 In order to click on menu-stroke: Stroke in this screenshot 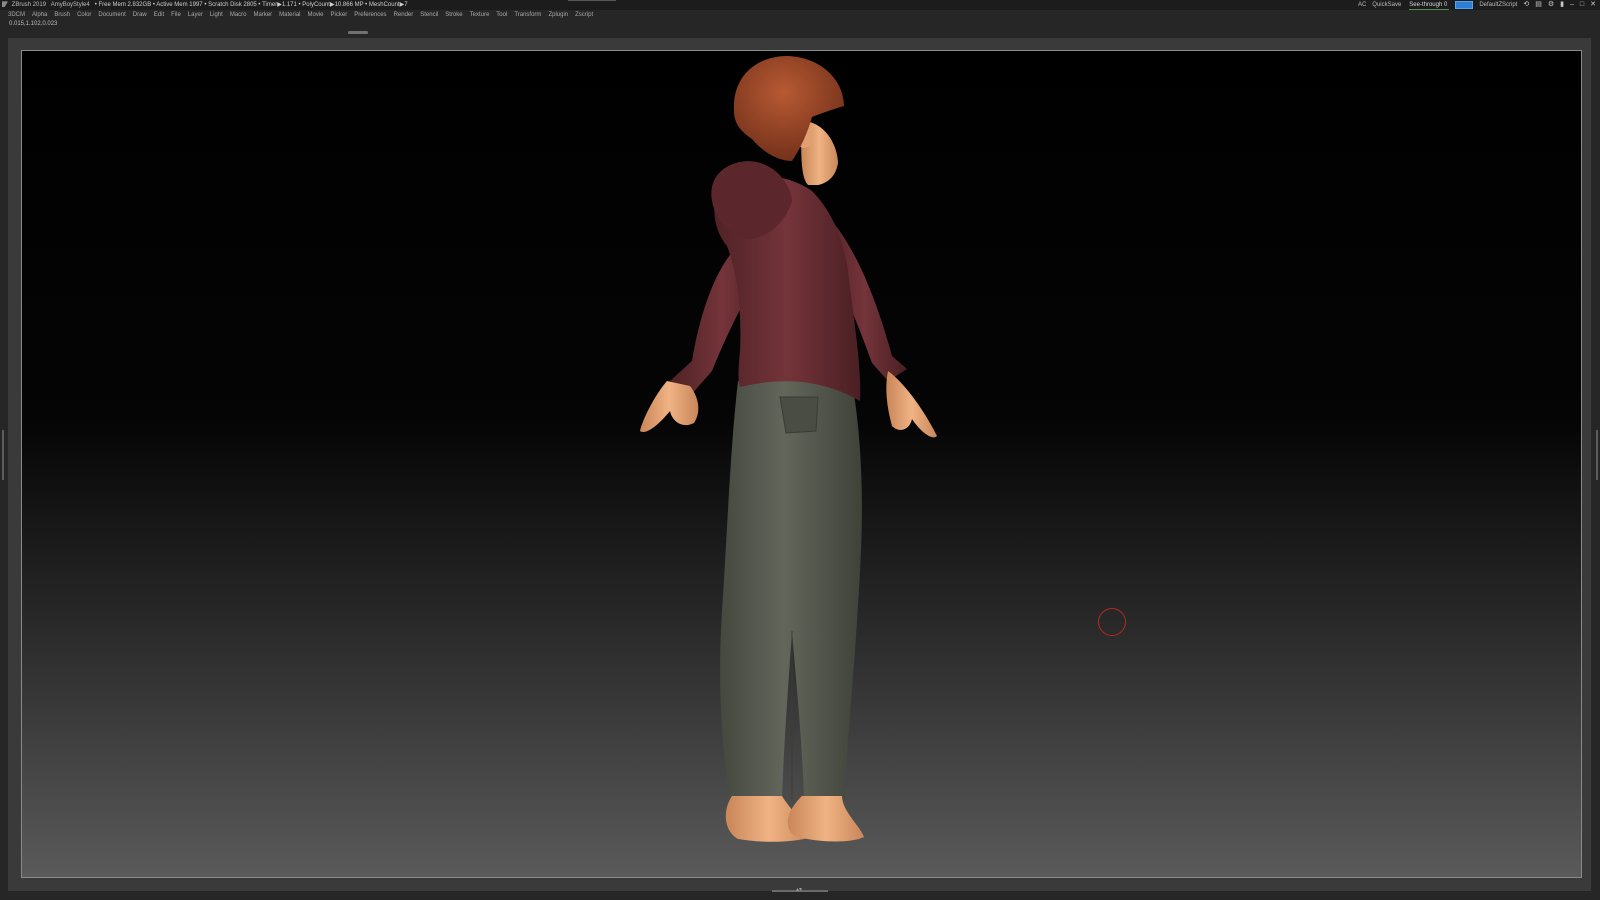, I will do `click(453, 15)`.